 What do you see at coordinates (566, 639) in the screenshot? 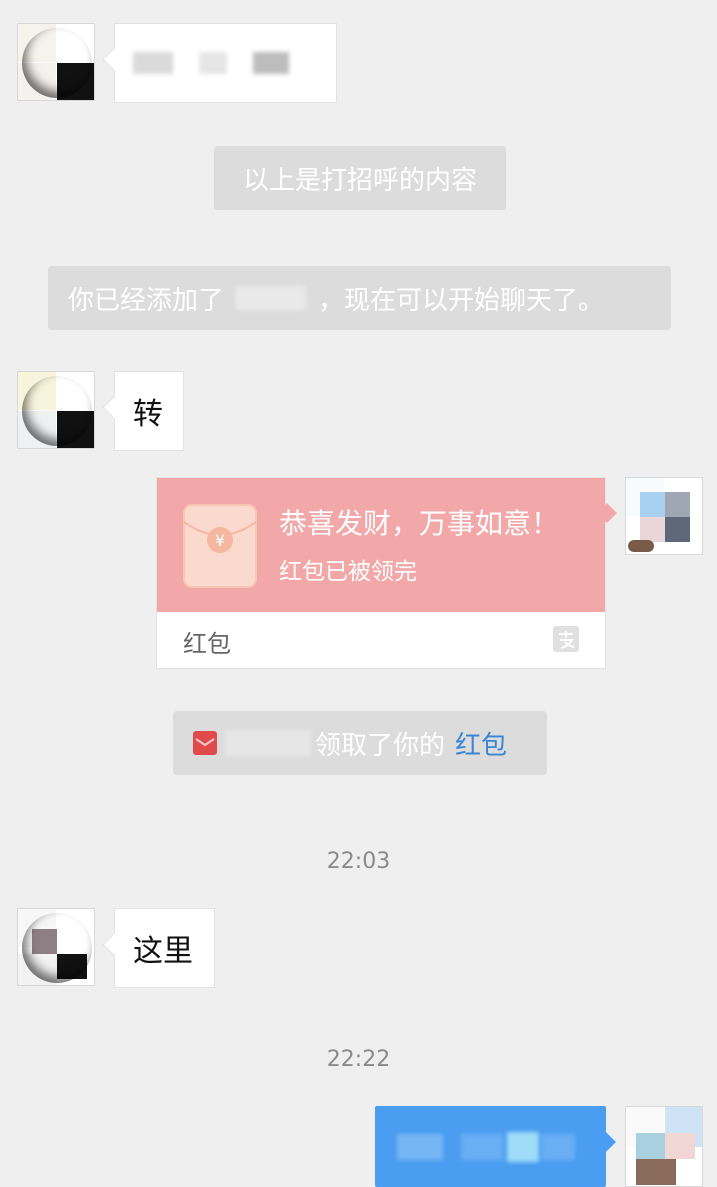
I see `payment-logo-icon` at bounding box center [566, 639].